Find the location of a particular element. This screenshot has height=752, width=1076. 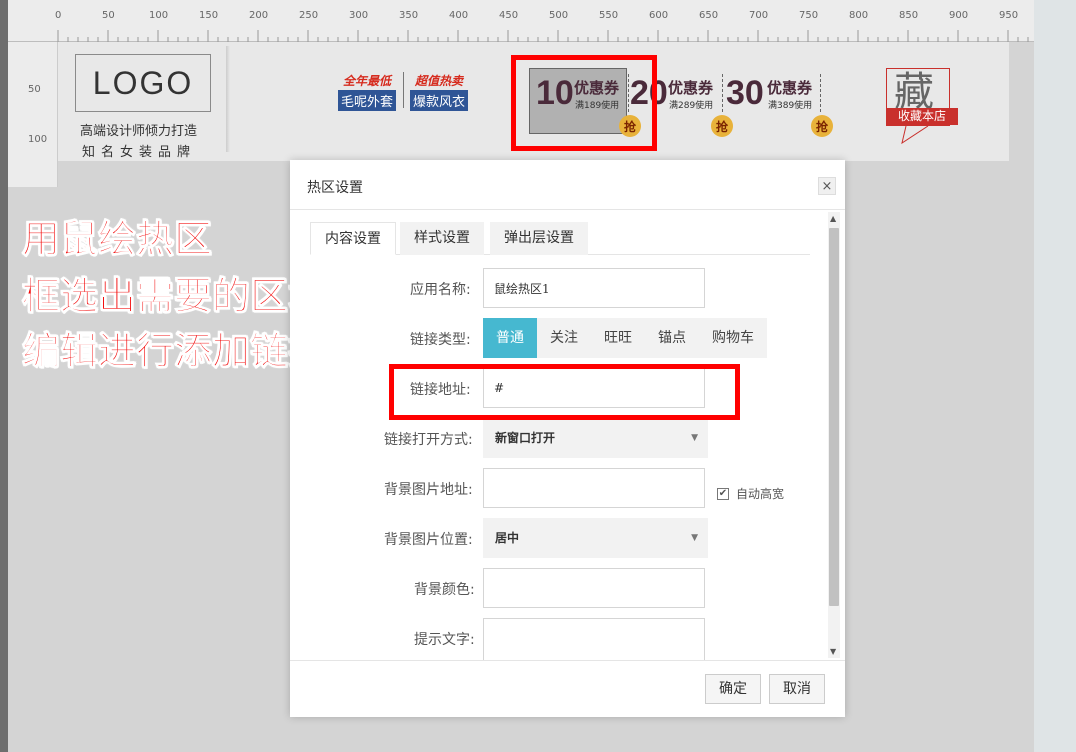

promo-top: 全年最低 is located at coordinates (367, 81).